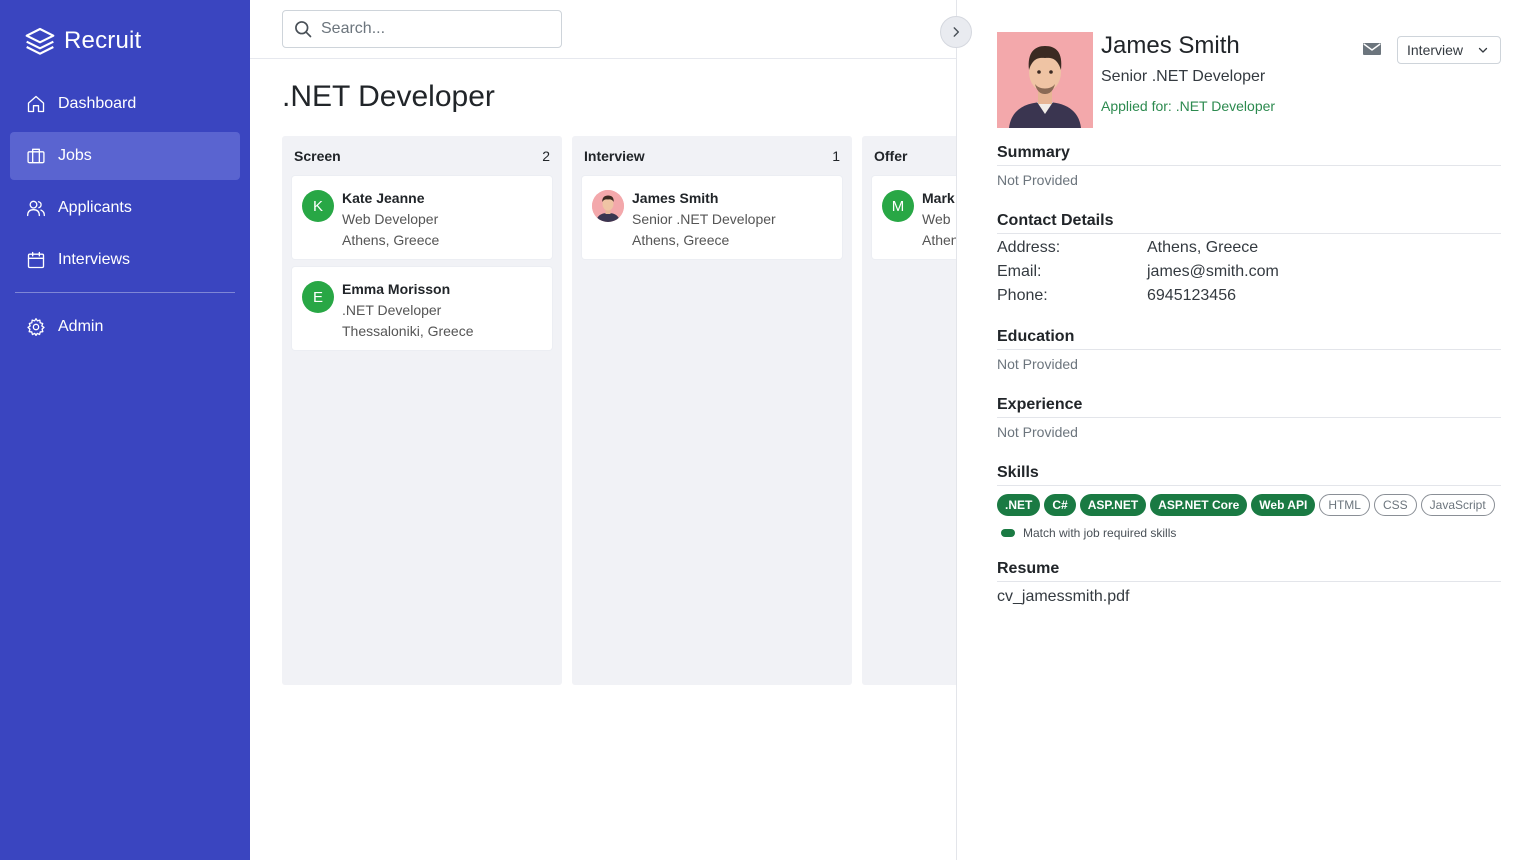 The width and height of the screenshot is (1540, 860). What do you see at coordinates (1100, 533) in the screenshot?
I see `legend-text: Match with job required skills` at bounding box center [1100, 533].